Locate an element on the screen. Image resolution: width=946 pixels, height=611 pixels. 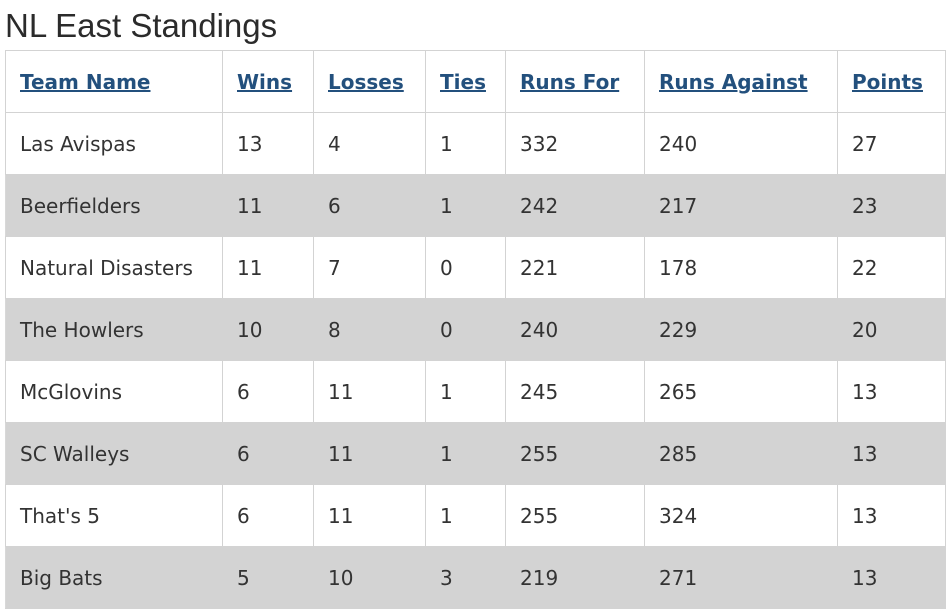
column-header-wins: Wins is located at coordinates (268, 81).